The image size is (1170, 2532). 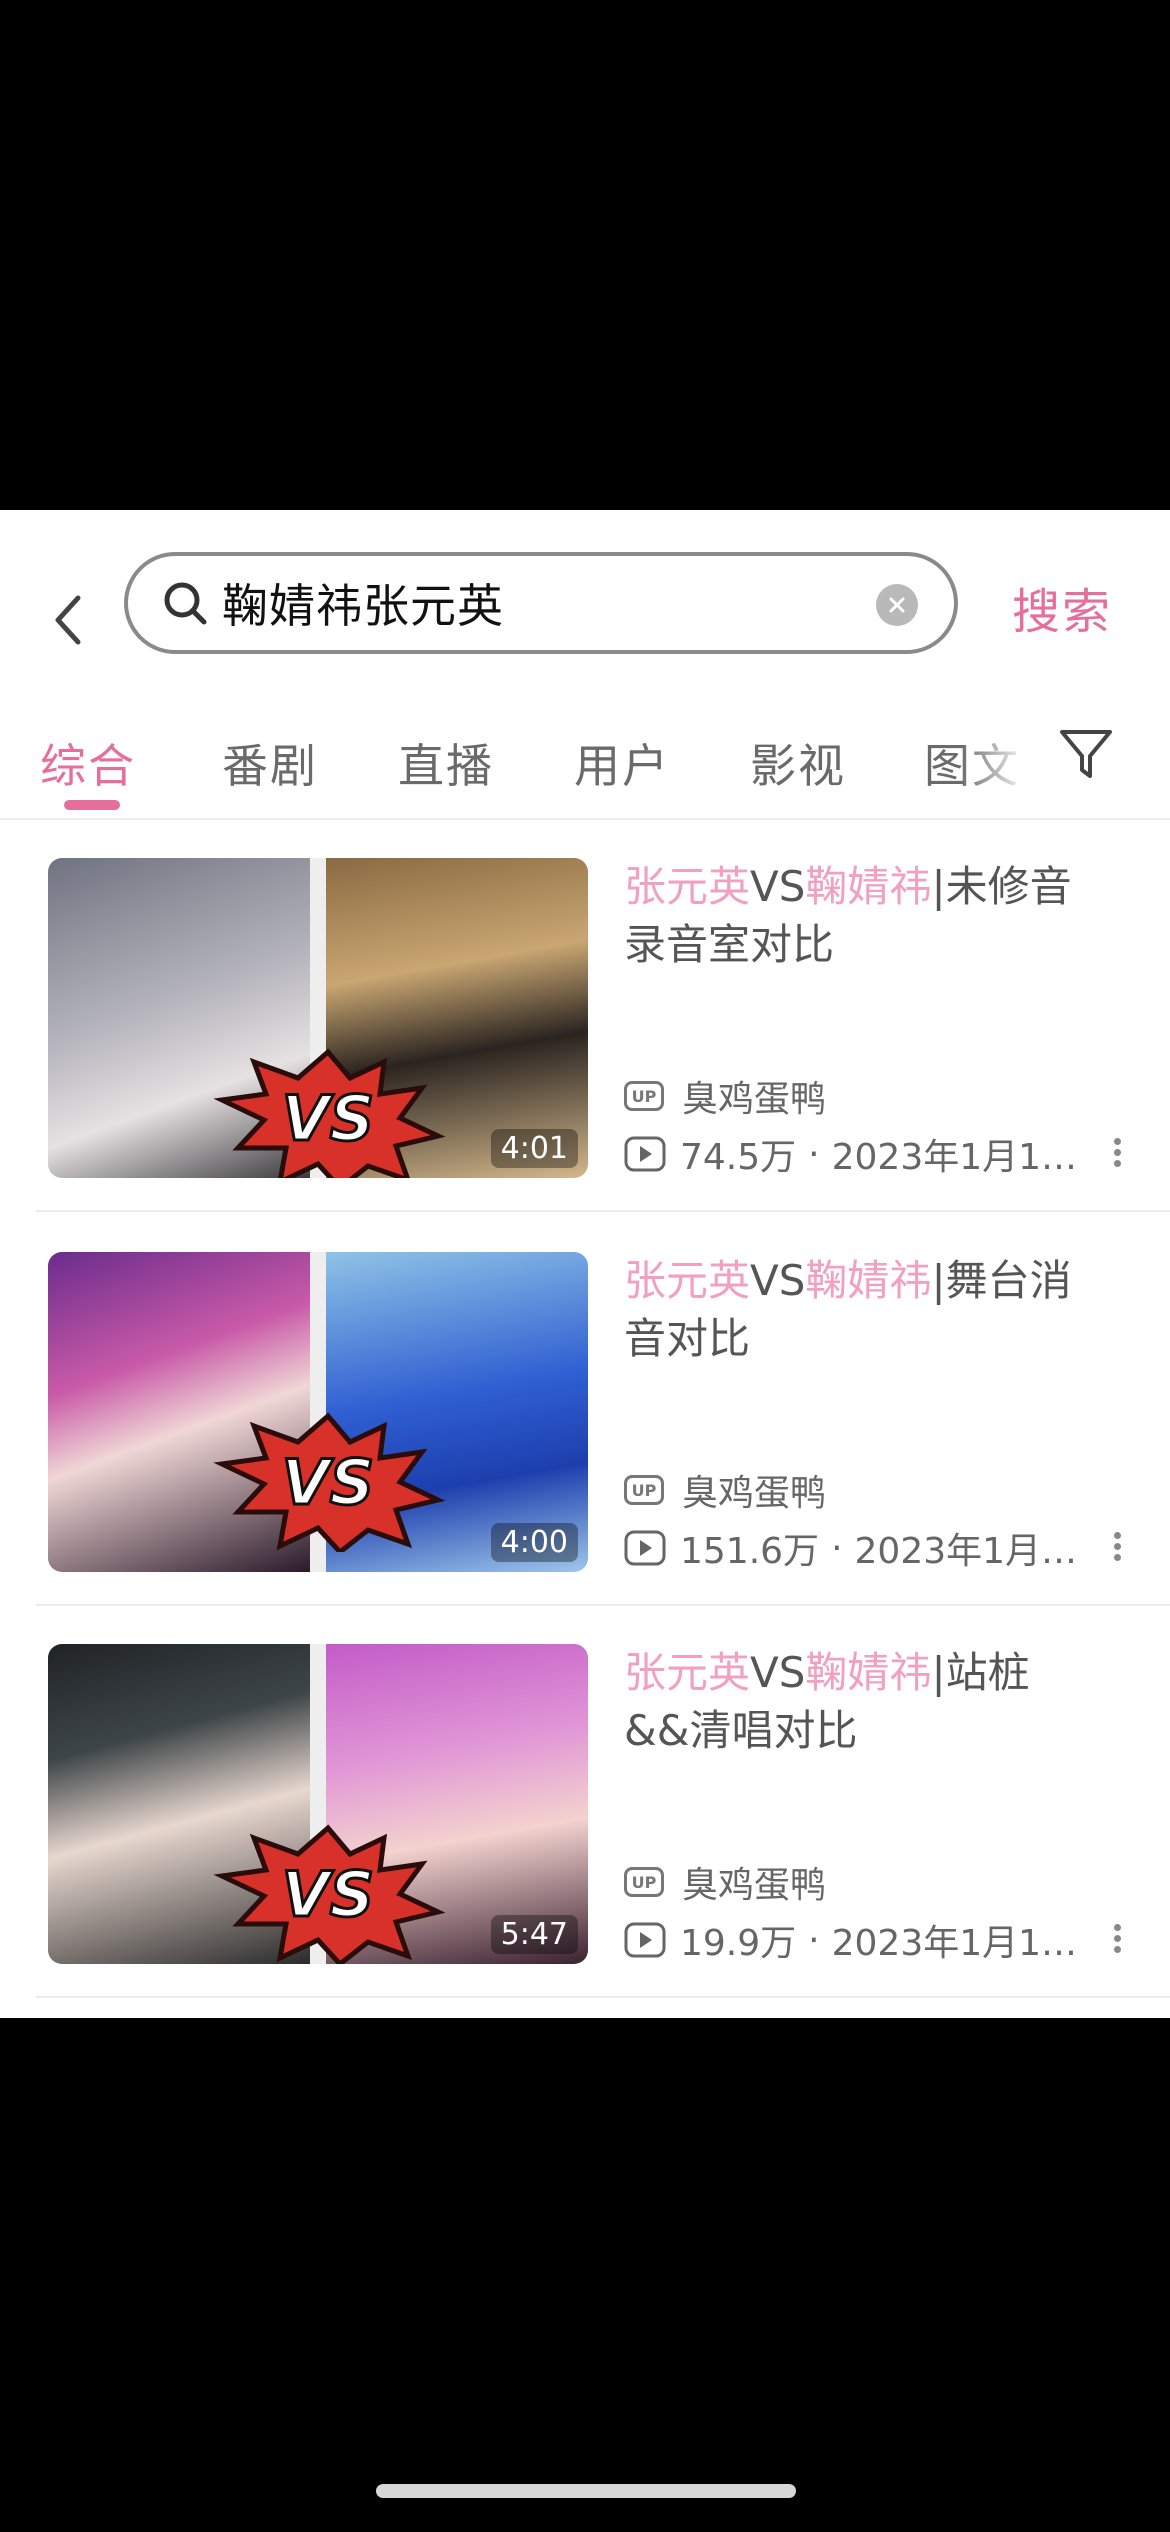 I want to click on video-thumbnail: VS 5:47, so click(x=318, y=1804).